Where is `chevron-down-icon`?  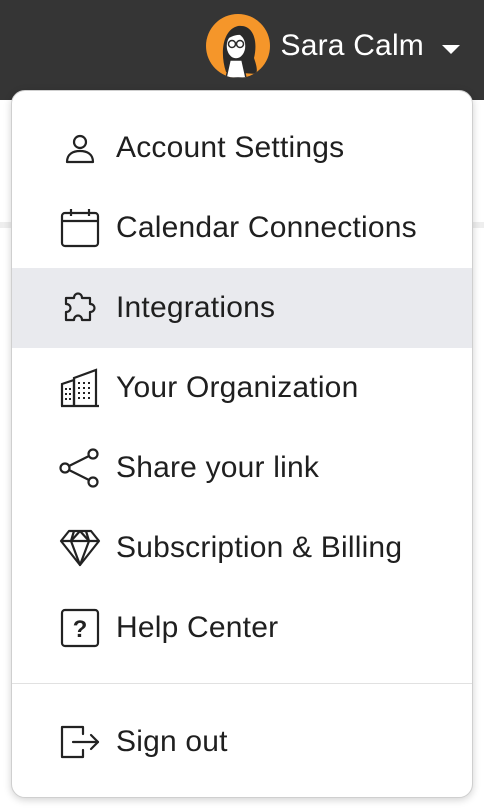 chevron-down-icon is located at coordinates (451, 49).